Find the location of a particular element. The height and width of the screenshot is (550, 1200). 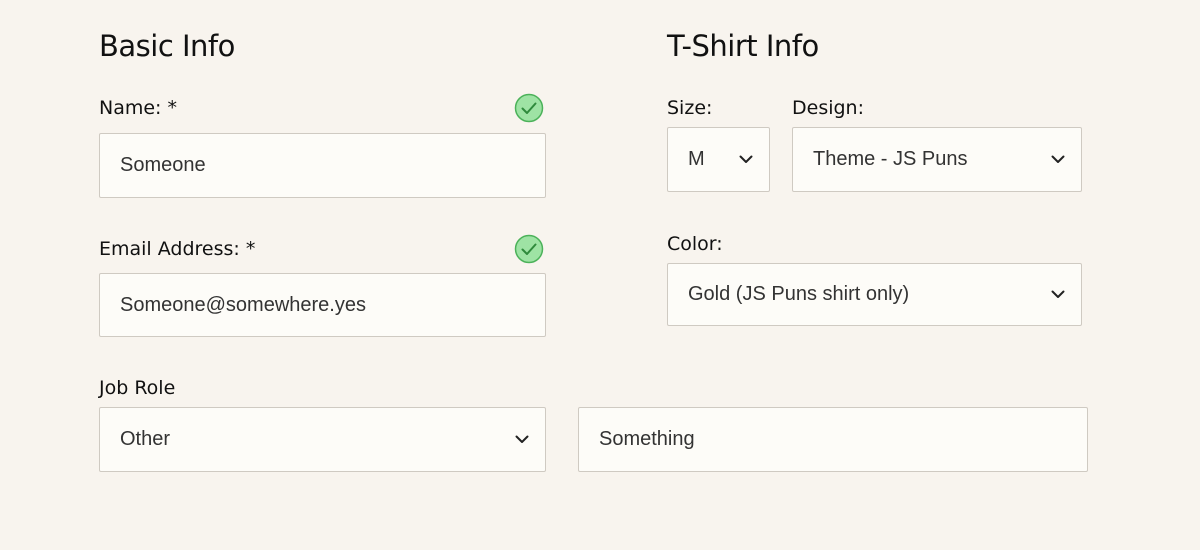

size-select: M is located at coordinates (718, 159).